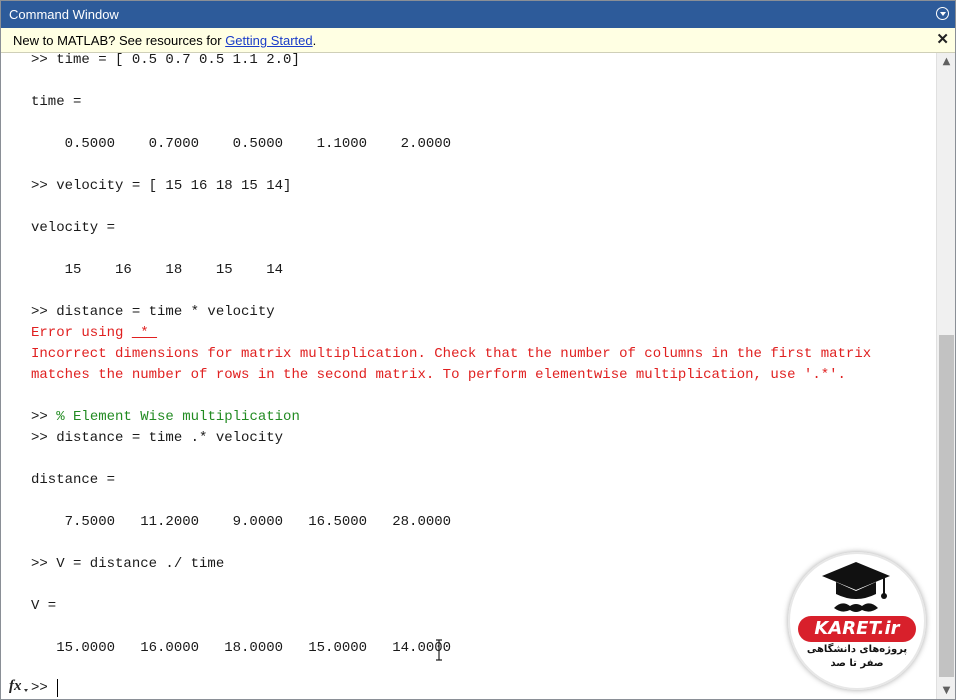 Image resolution: width=956 pixels, height=700 pixels. I want to click on console-line-output: velocity =, so click(73, 228).